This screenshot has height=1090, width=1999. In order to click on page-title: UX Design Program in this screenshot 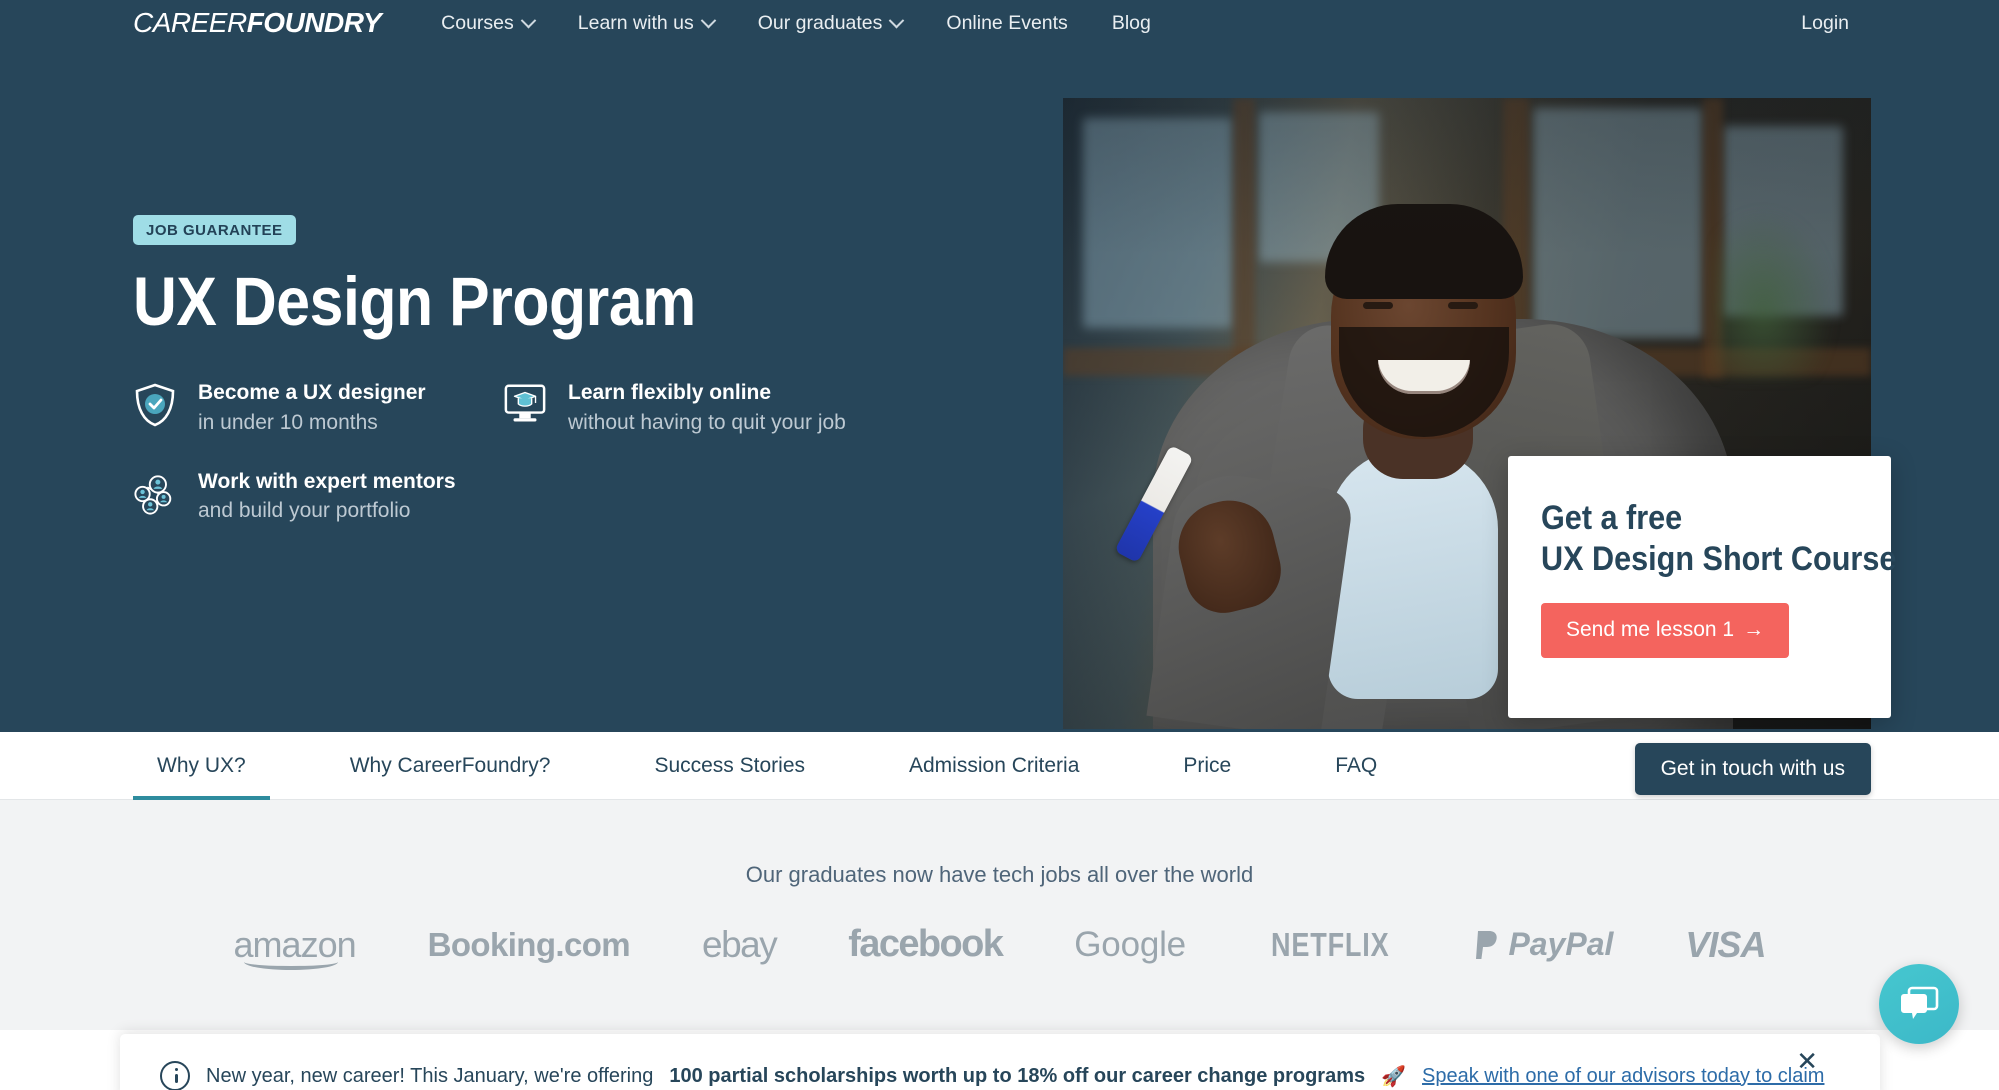, I will do `click(414, 301)`.